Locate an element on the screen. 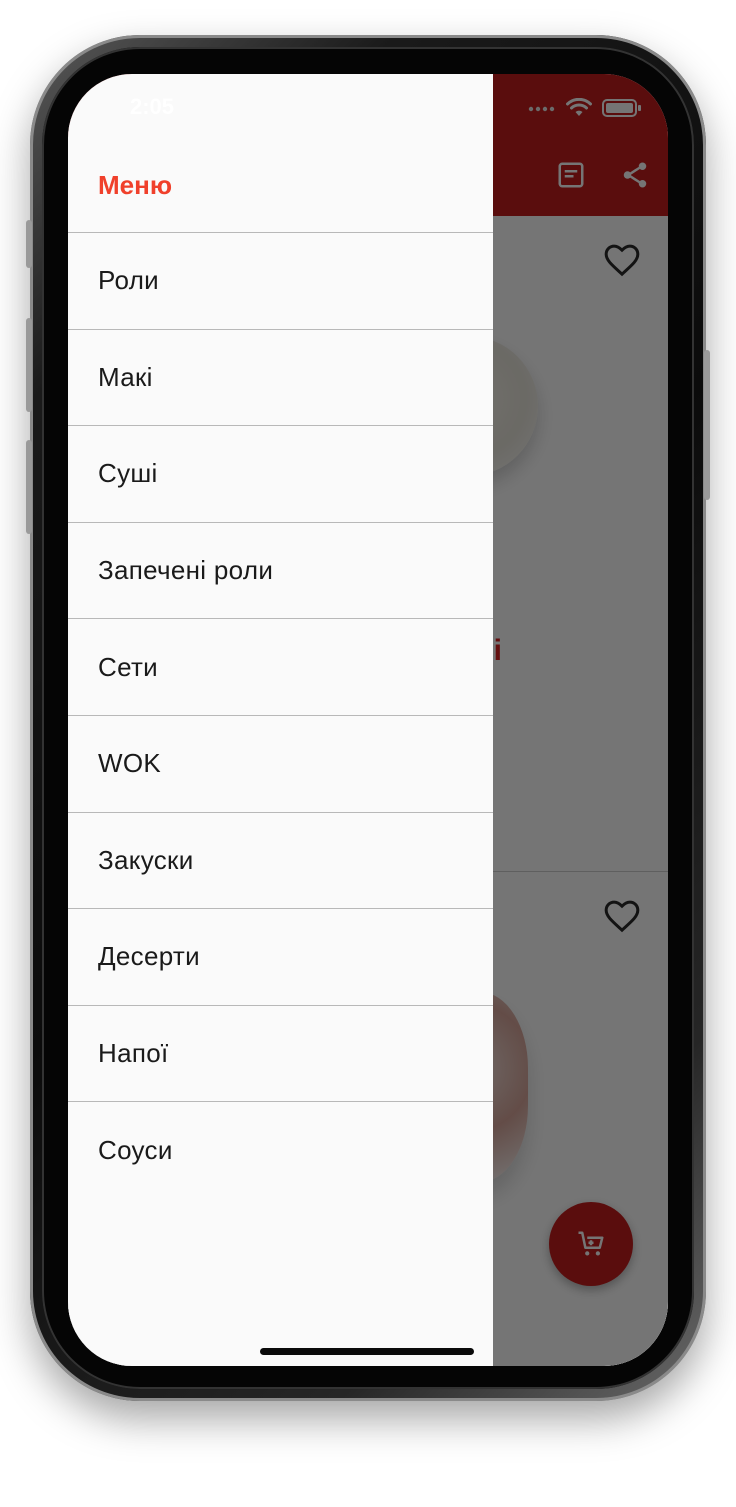  drawer-item-drinks: Напої is located at coordinates (280, 1054).